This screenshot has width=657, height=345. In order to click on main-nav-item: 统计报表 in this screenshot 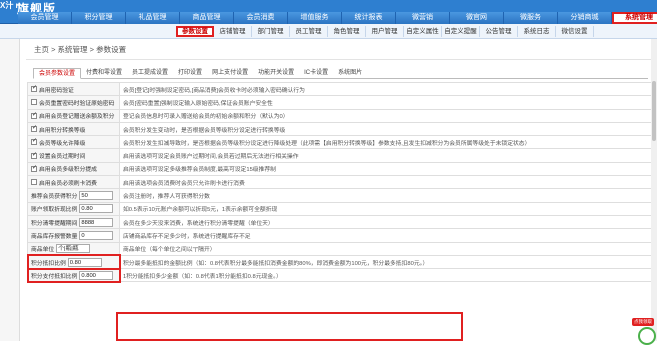, I will do `click(369, 18)`.